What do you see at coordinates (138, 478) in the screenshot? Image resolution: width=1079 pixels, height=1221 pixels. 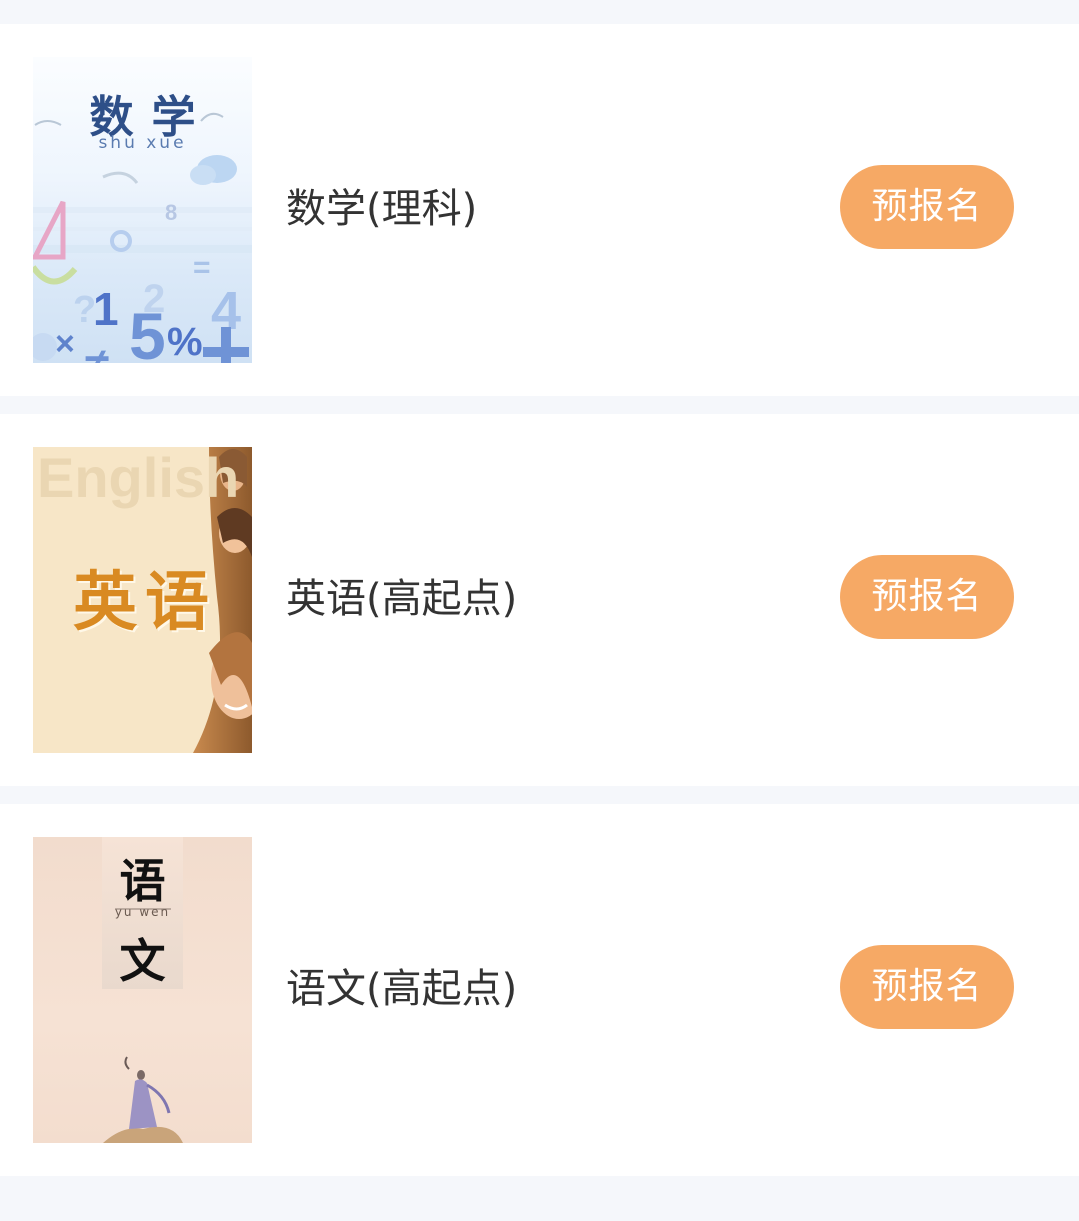 I see `english-cover-word: English` at bounding box center [138, 478].